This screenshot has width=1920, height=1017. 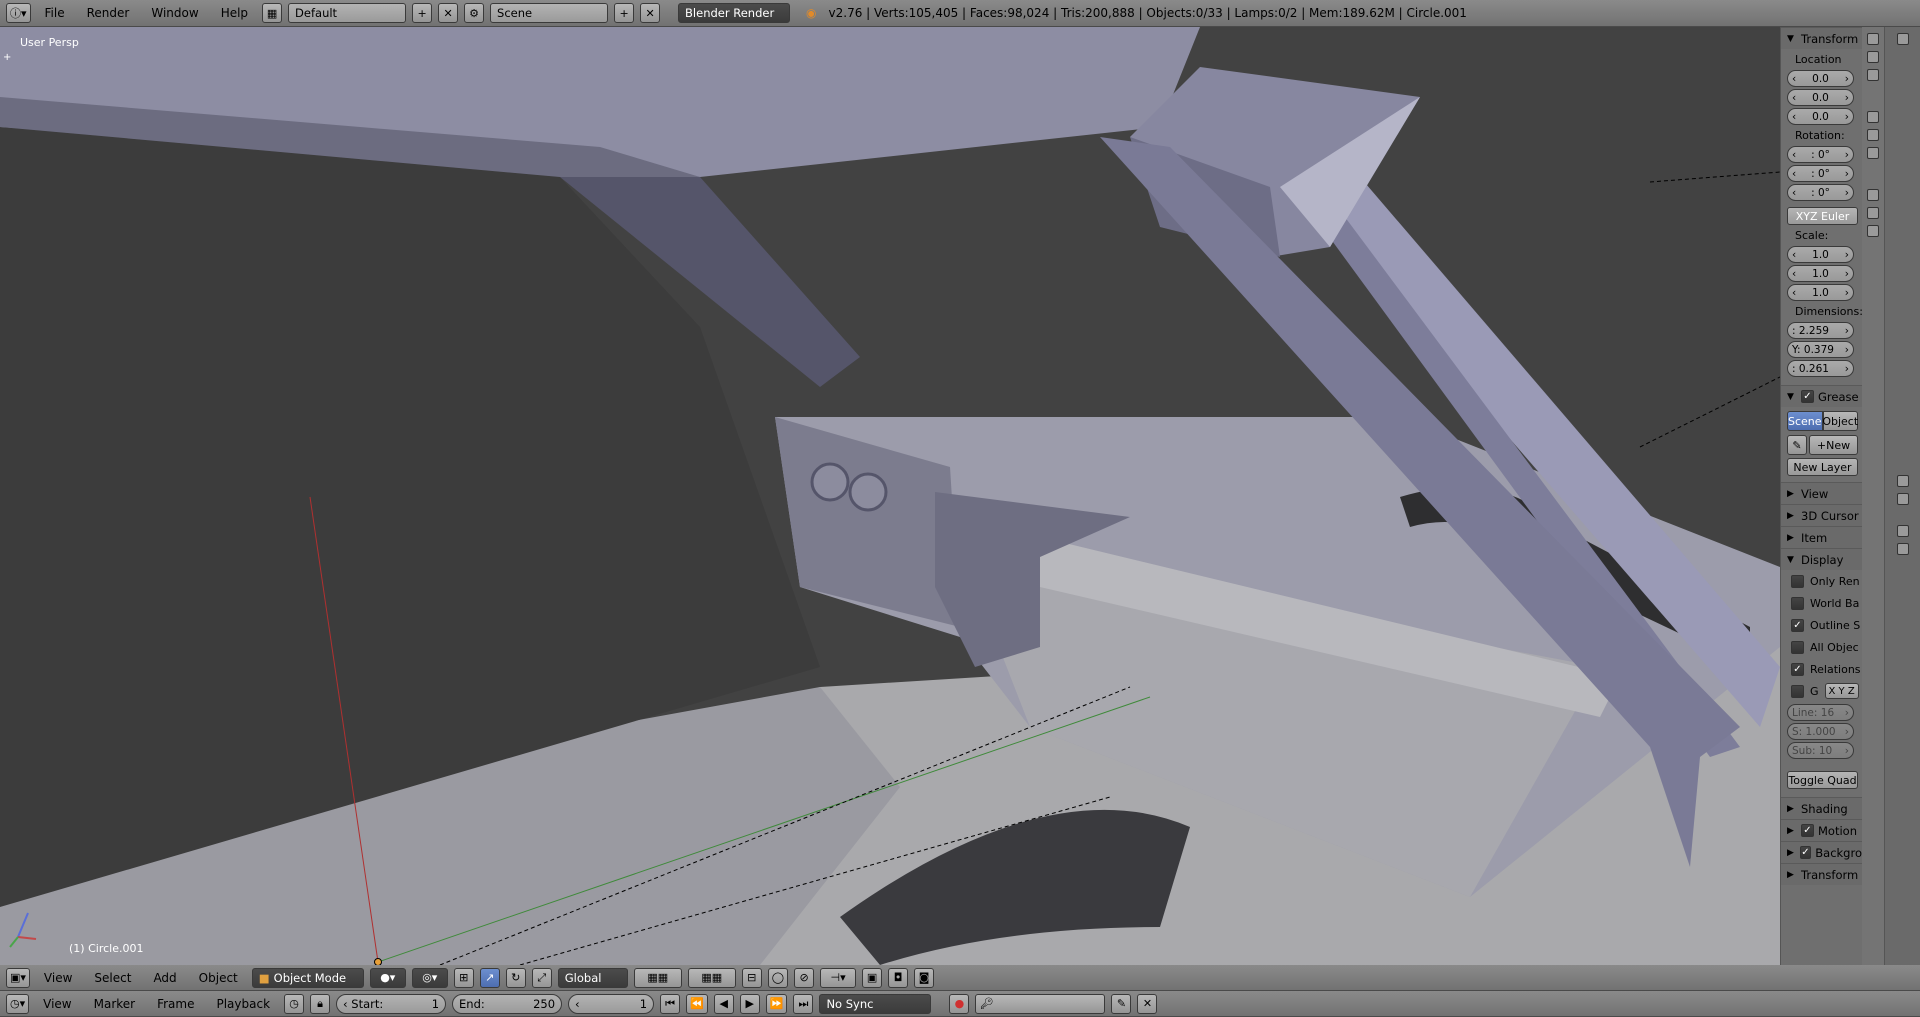 What do you see at coordinates (875, 1003) in the screenshot?
I see `sync-mode-select: No Sync` at bounding box center [875, 1003].